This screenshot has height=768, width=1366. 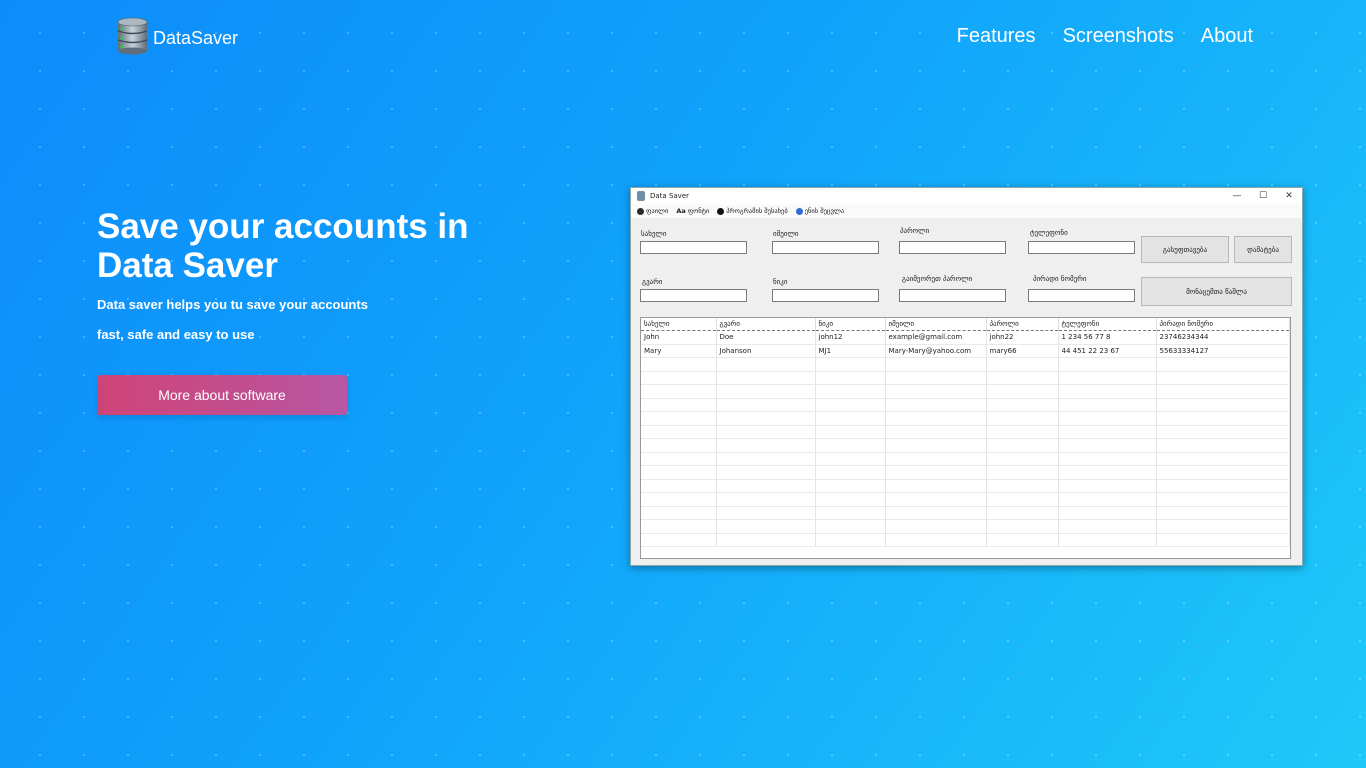 I want to click on personal-number-input, so click(x=1081, y=295).